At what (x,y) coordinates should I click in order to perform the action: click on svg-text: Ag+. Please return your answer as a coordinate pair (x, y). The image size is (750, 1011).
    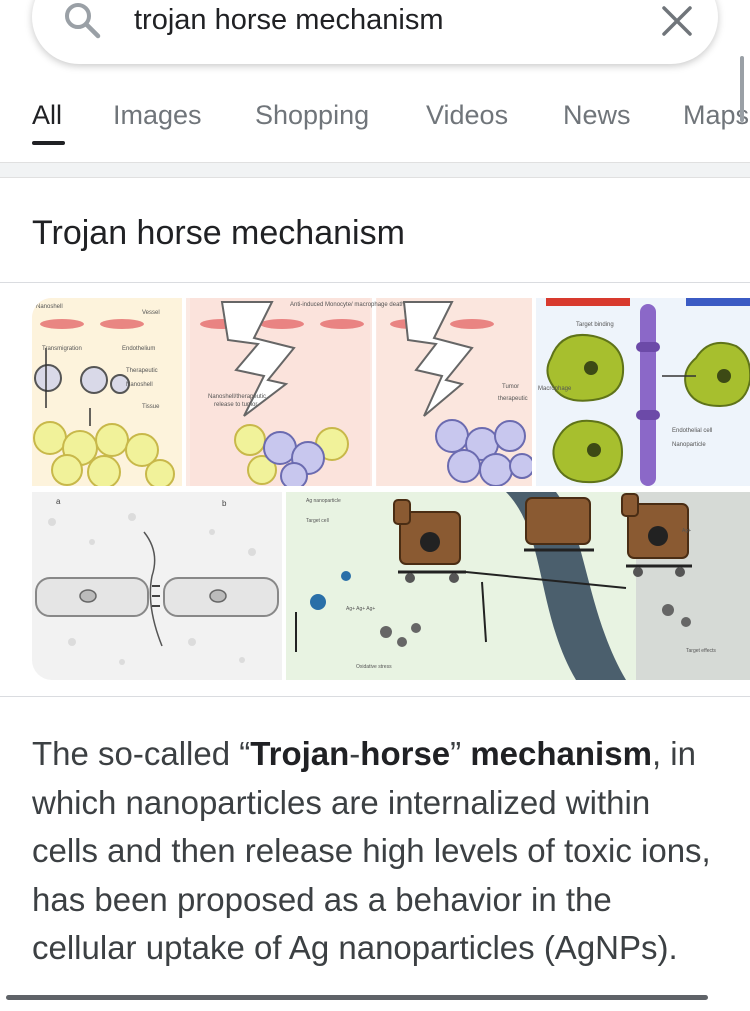
    Looking at the image, I should click on (686, 531).